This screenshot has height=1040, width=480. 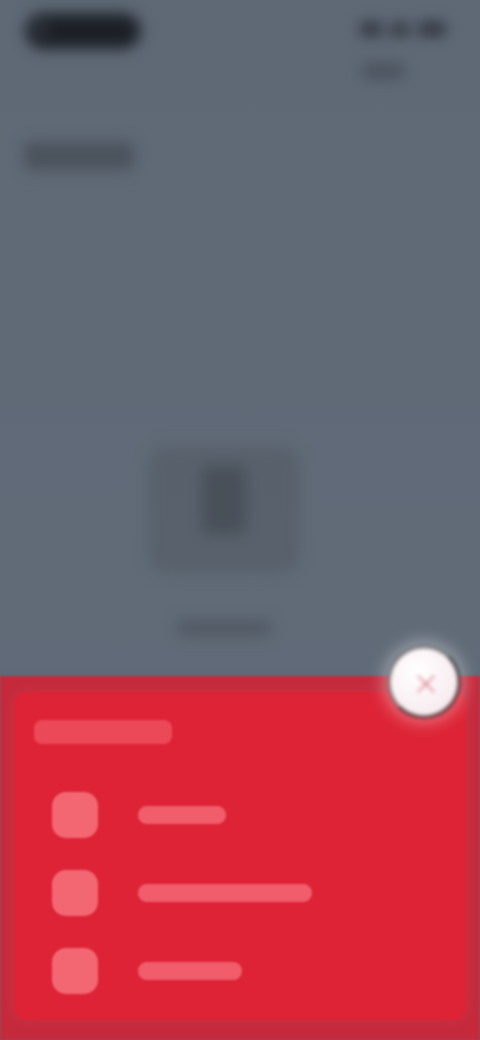 I want to click on close-icon, so click(x=426, y=684).